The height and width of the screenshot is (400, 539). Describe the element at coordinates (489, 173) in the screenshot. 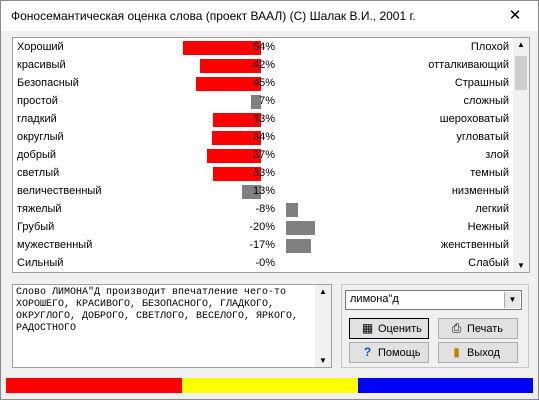

I see `scale-right-word: темный` at that location.